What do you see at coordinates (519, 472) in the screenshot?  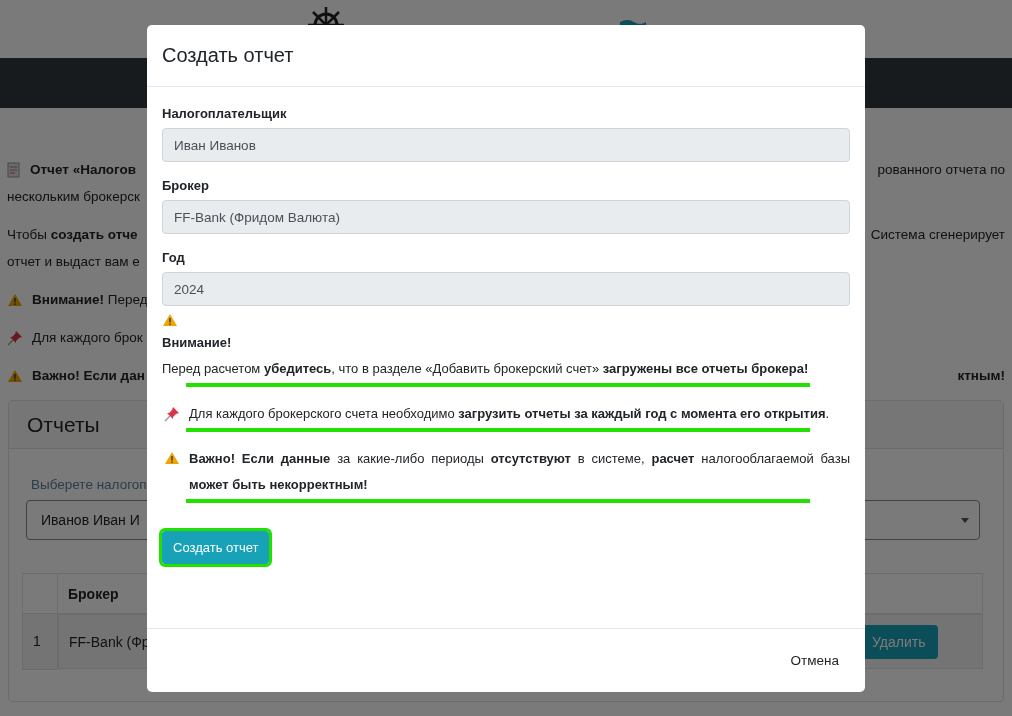 I see `notice-text: Важно! Если данные за какие-либо периоды отсутствуют в системе, расчет налогооблагаемой базы может быть некорректным!` at bounding box center [519, 472].